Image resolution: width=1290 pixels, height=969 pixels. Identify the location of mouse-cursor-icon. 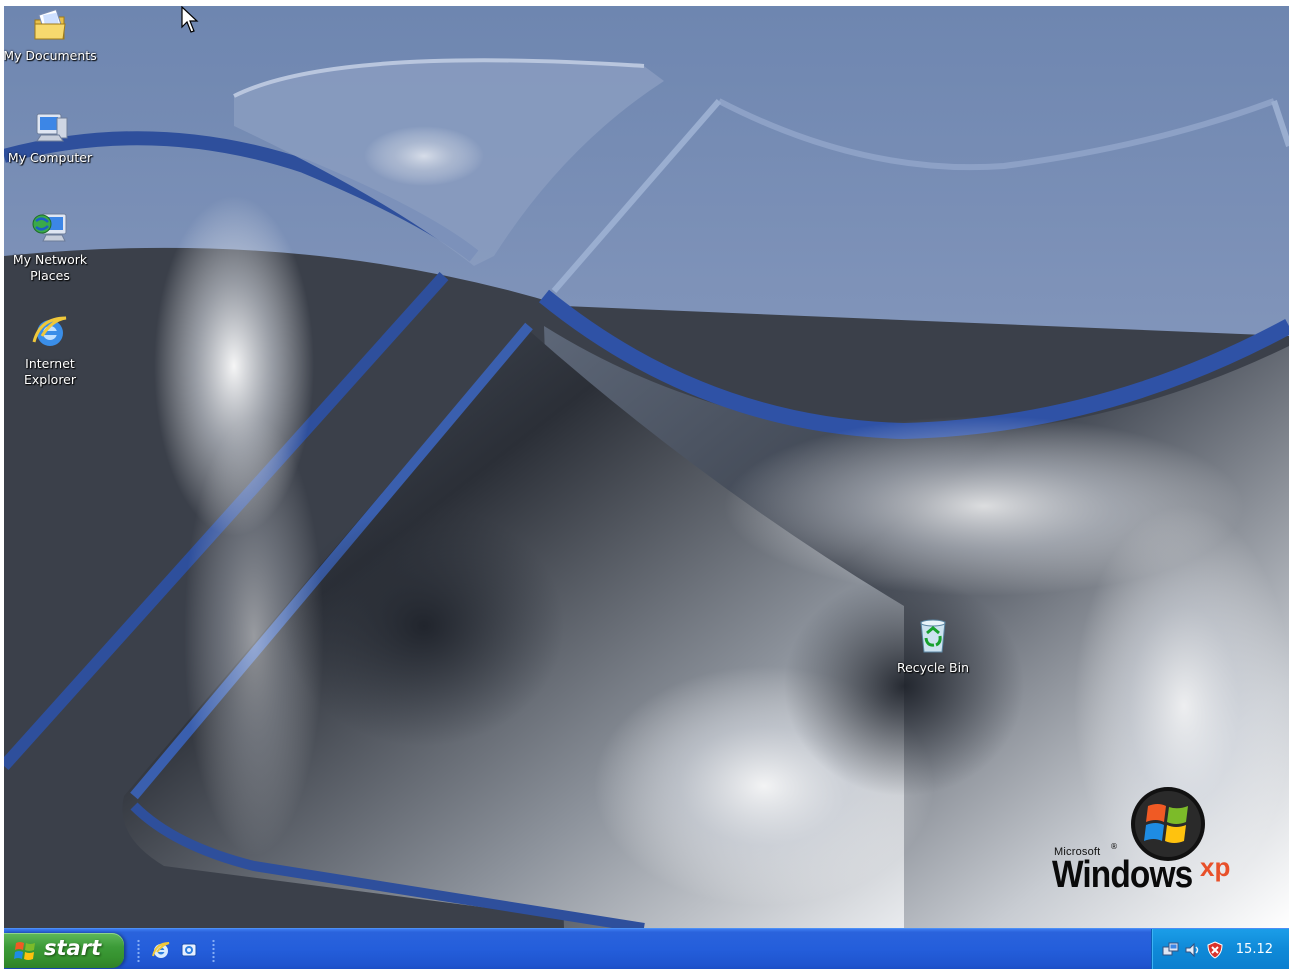
(190, 19).